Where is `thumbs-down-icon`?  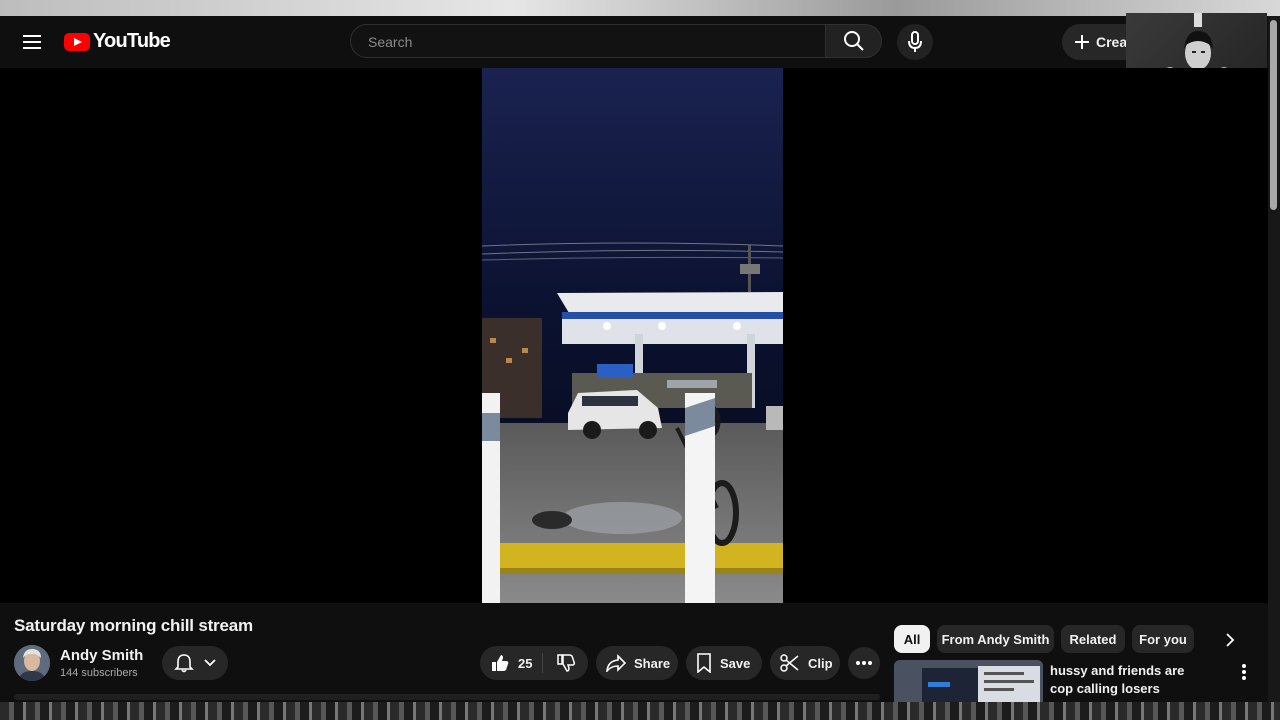
thumbs-down-icon is located at coordinates (565, 663).